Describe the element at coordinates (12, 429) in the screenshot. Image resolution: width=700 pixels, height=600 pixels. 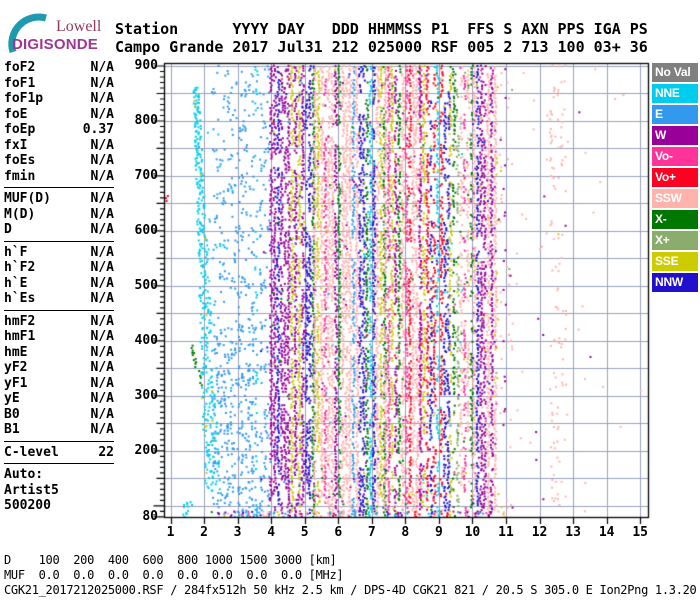
I see `parameter-label: B1` at that location.